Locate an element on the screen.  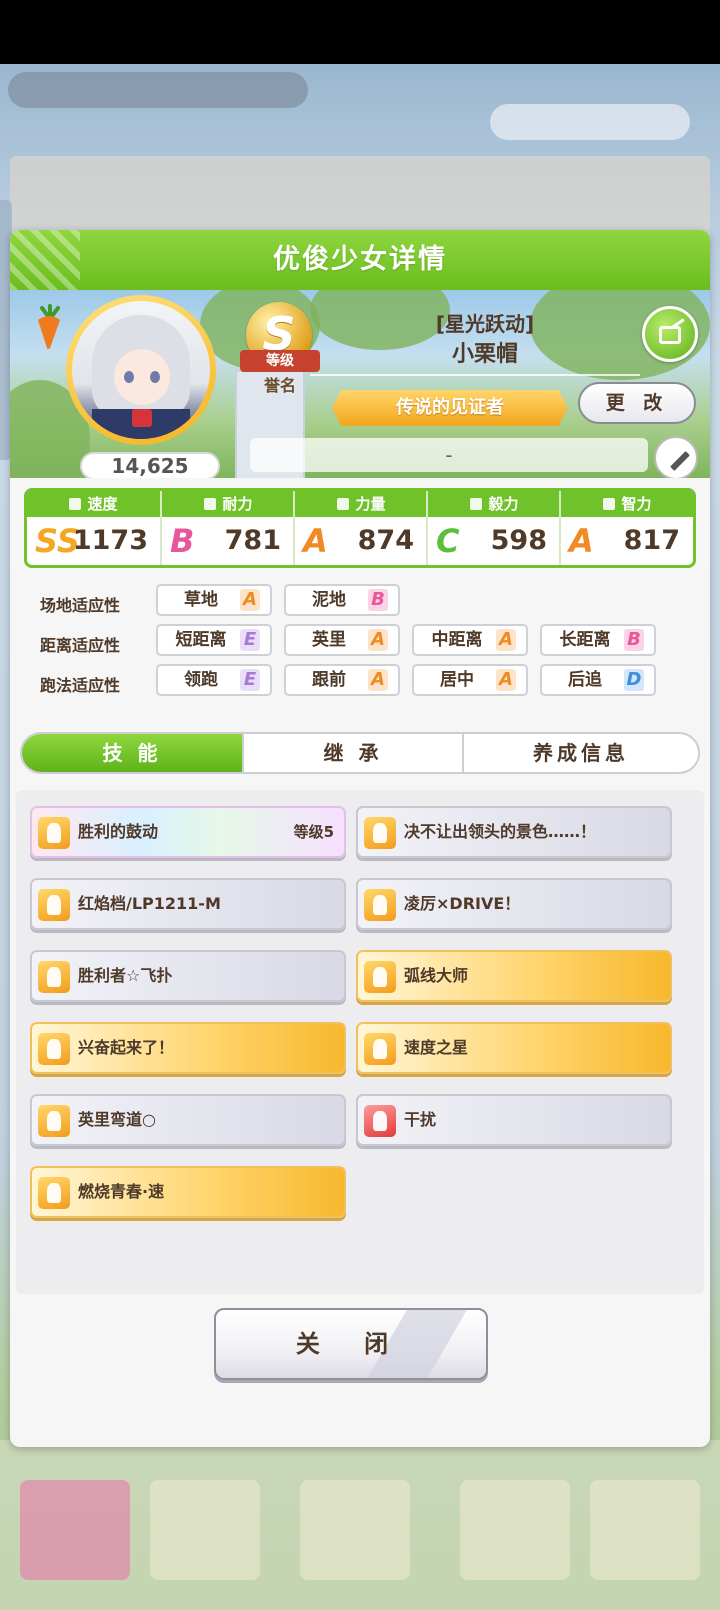
debuff-skill-icon is located at coordinates (380, 1121).